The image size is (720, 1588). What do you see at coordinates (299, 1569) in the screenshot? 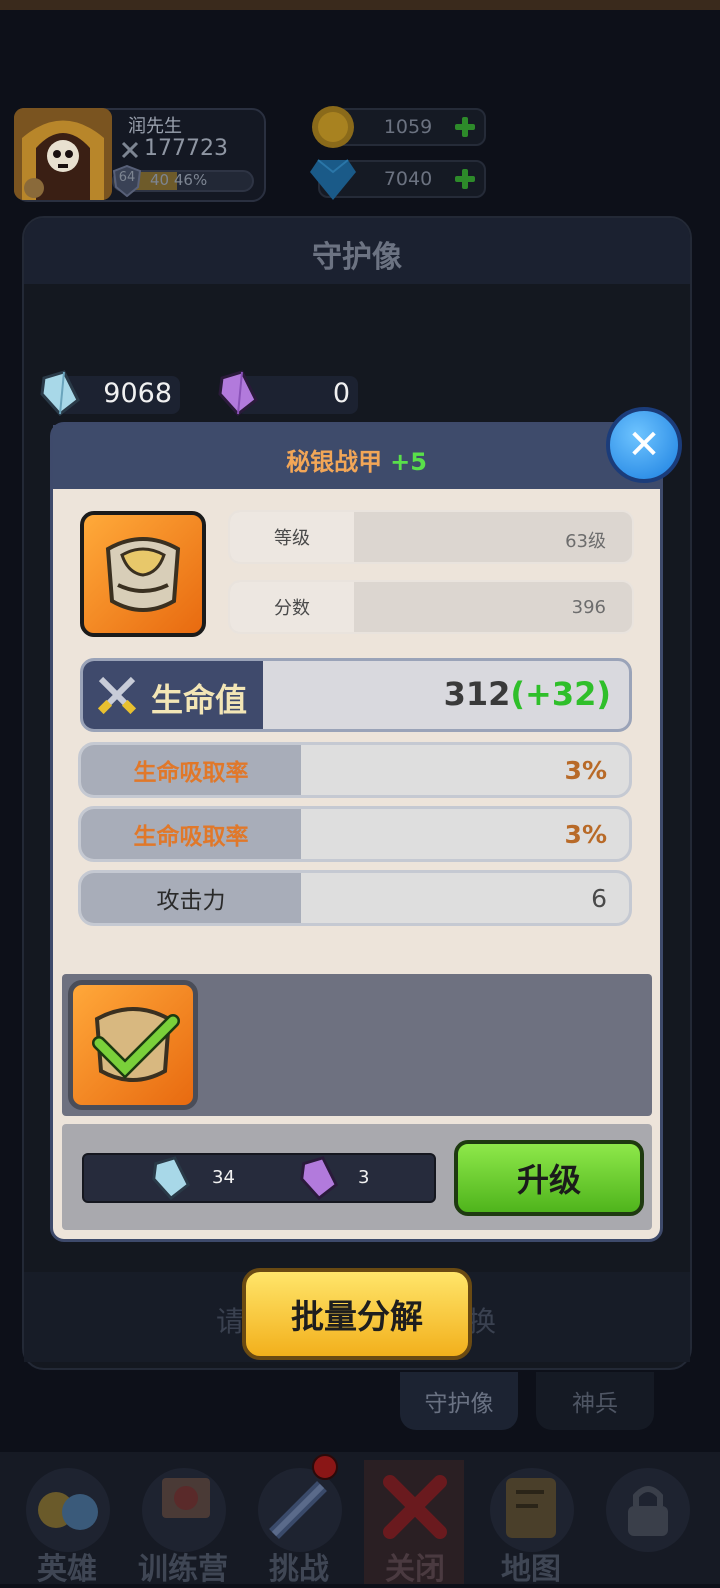
I see `nav-label-challenge: 挑战` at bounding box center [299, 1569].